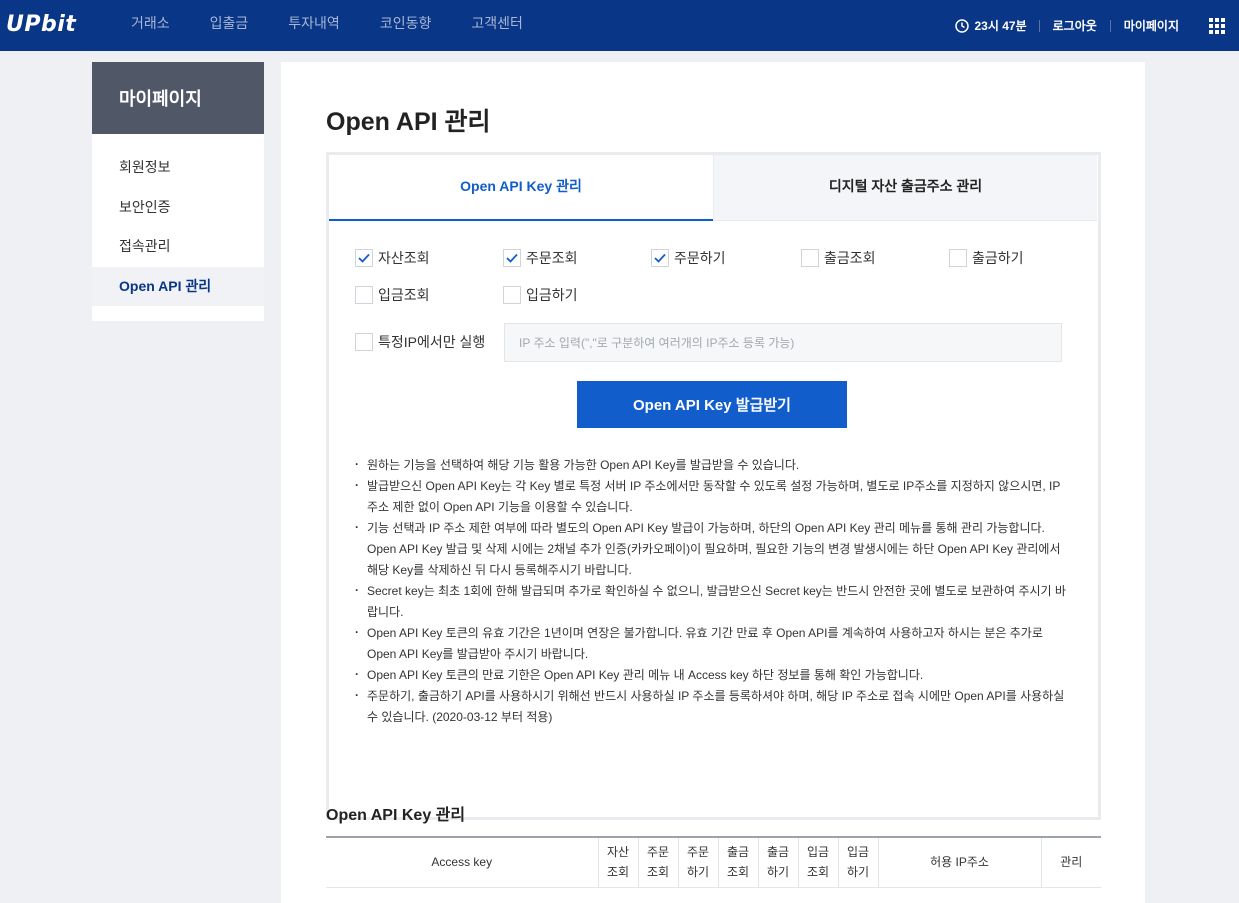  I want to click on col-allowed-ip: 허용 IP주소, so click(959, 862).